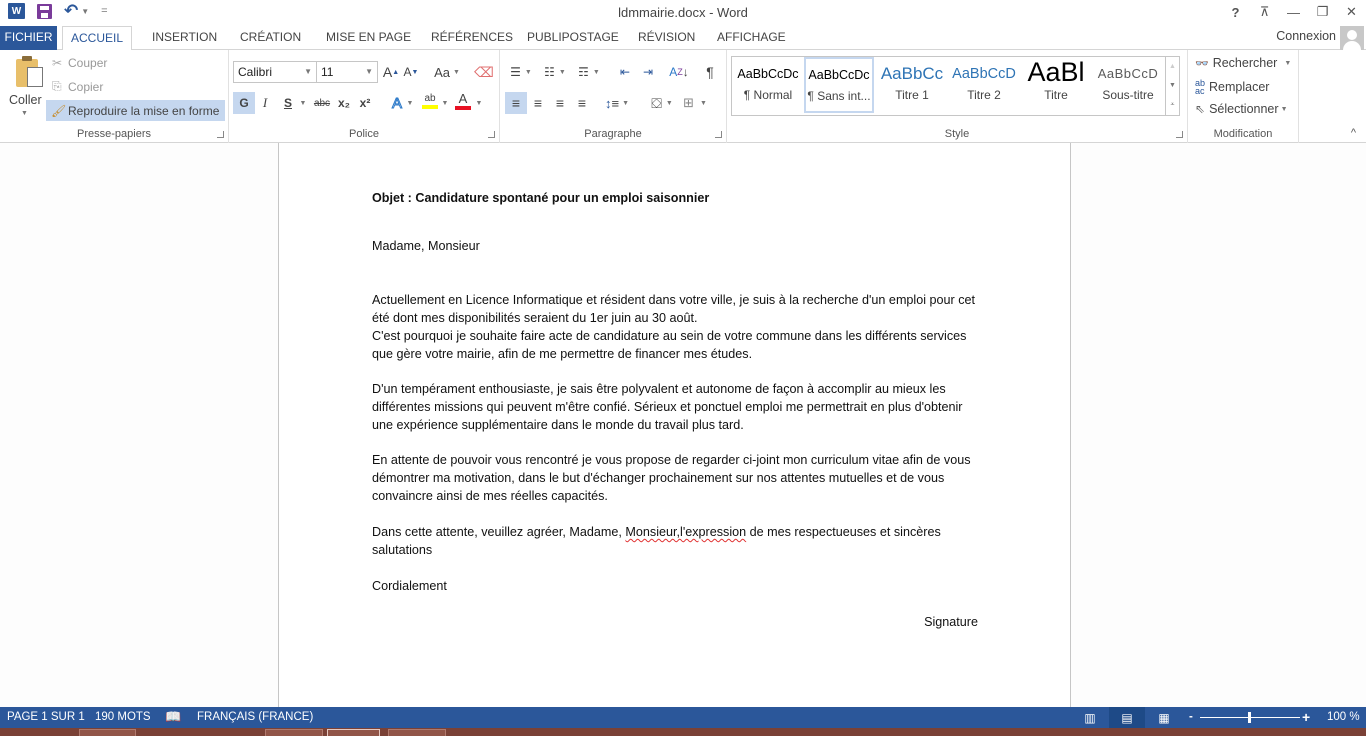 The image size is (1366, 736). Describe the element at coordinates (1127, 717) in the screenshot. I see `print-layout-icon: ▤` at that location.